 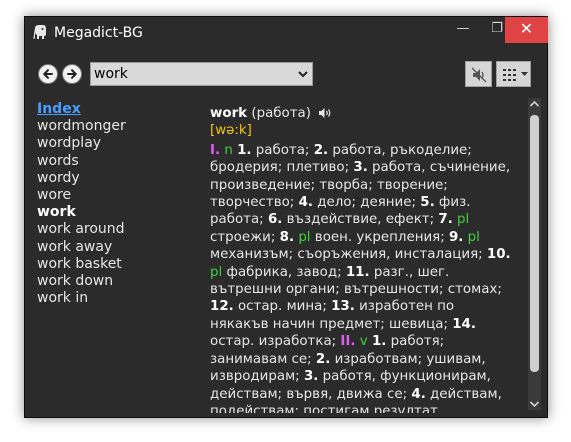 I want to click on forward-button, so click(x=72, y=74).